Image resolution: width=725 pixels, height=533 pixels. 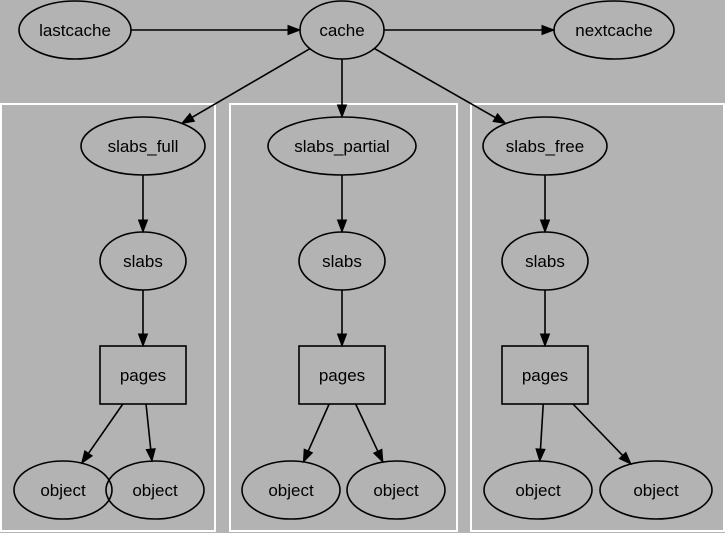 I want to click on node-obj1b: object, so click(x=155, y=490).